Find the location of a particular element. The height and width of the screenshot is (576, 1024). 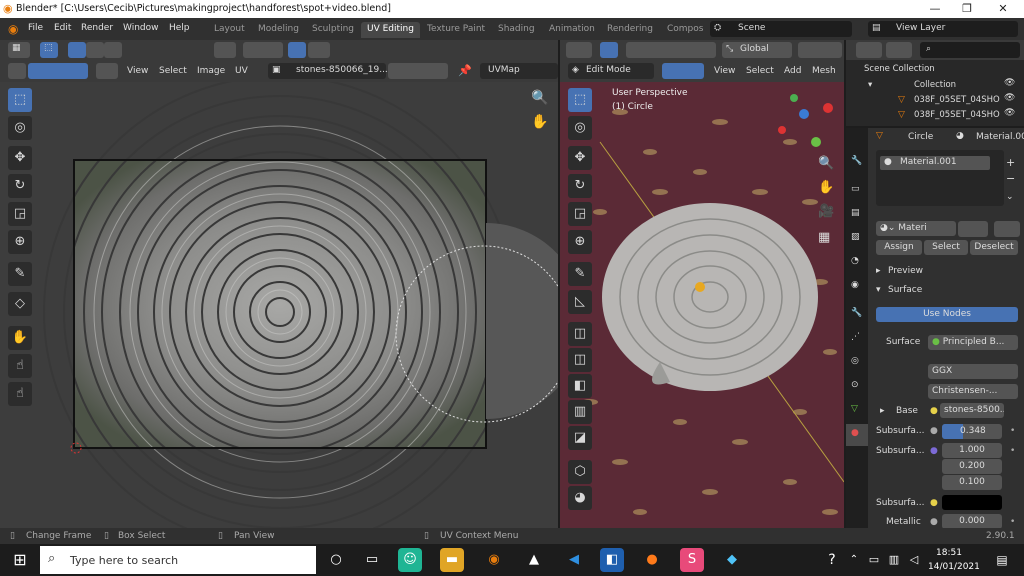

pin-icon: 📌 is located at coordinates (465, 70).